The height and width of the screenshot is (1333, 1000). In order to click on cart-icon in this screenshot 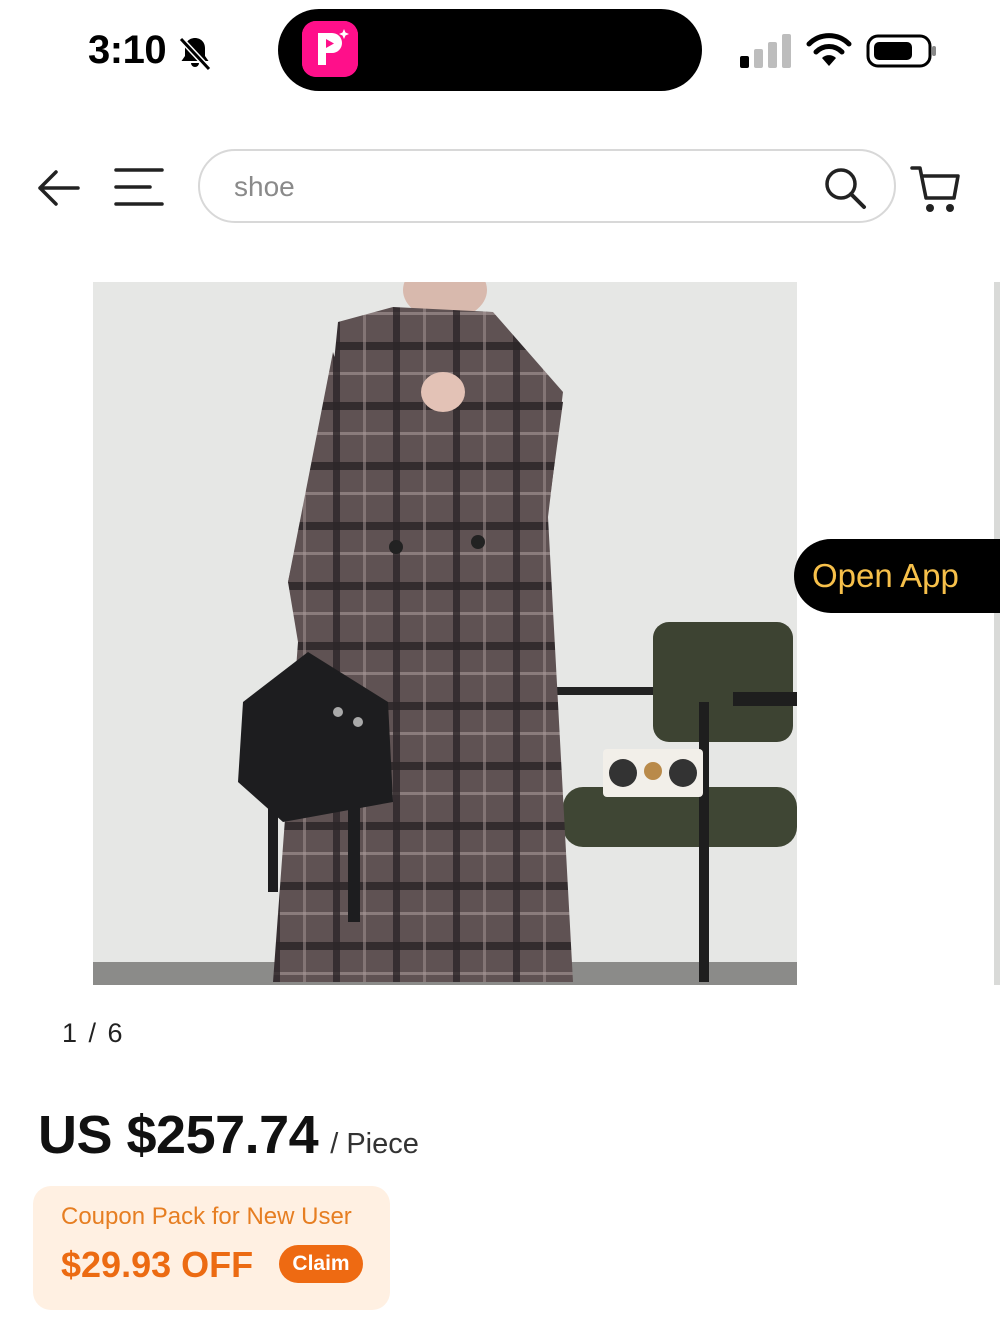, I will do `click(936, 189)`.